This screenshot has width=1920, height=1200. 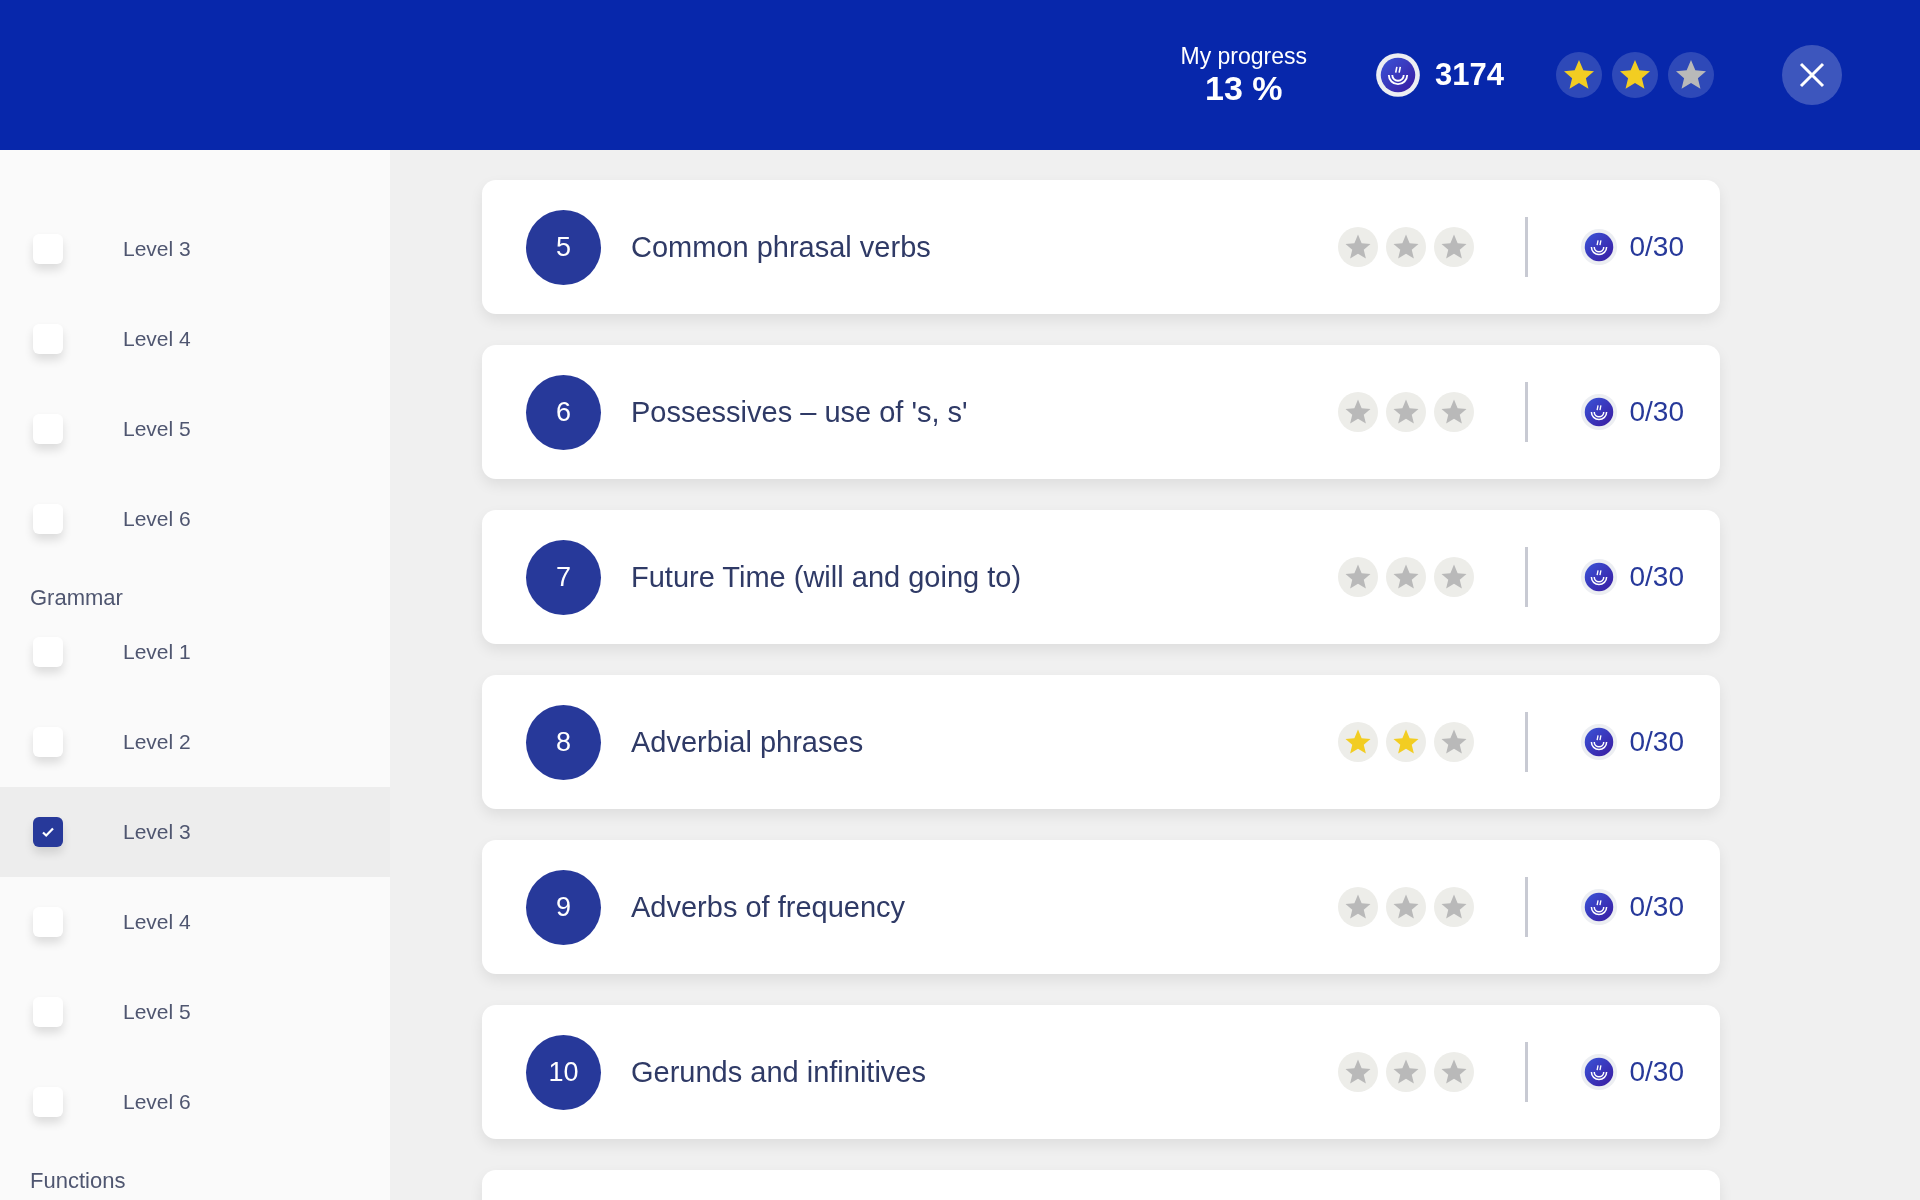 I want to click on lesson-number: 6, so click(x=563, y=412).